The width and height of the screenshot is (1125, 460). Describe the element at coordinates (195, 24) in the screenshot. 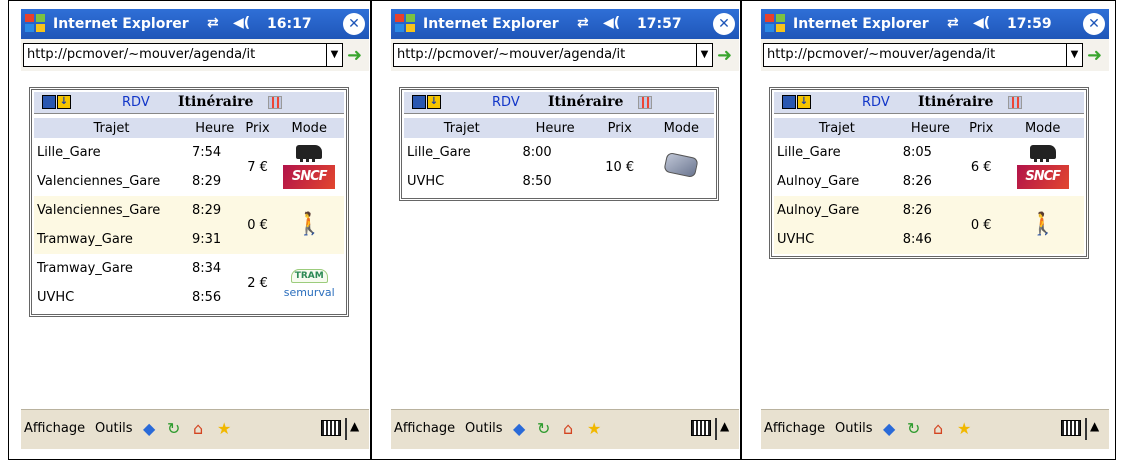

I see `title-bar: Internet Explorer ⇄ ◀( 16:17 ✕` at that location.